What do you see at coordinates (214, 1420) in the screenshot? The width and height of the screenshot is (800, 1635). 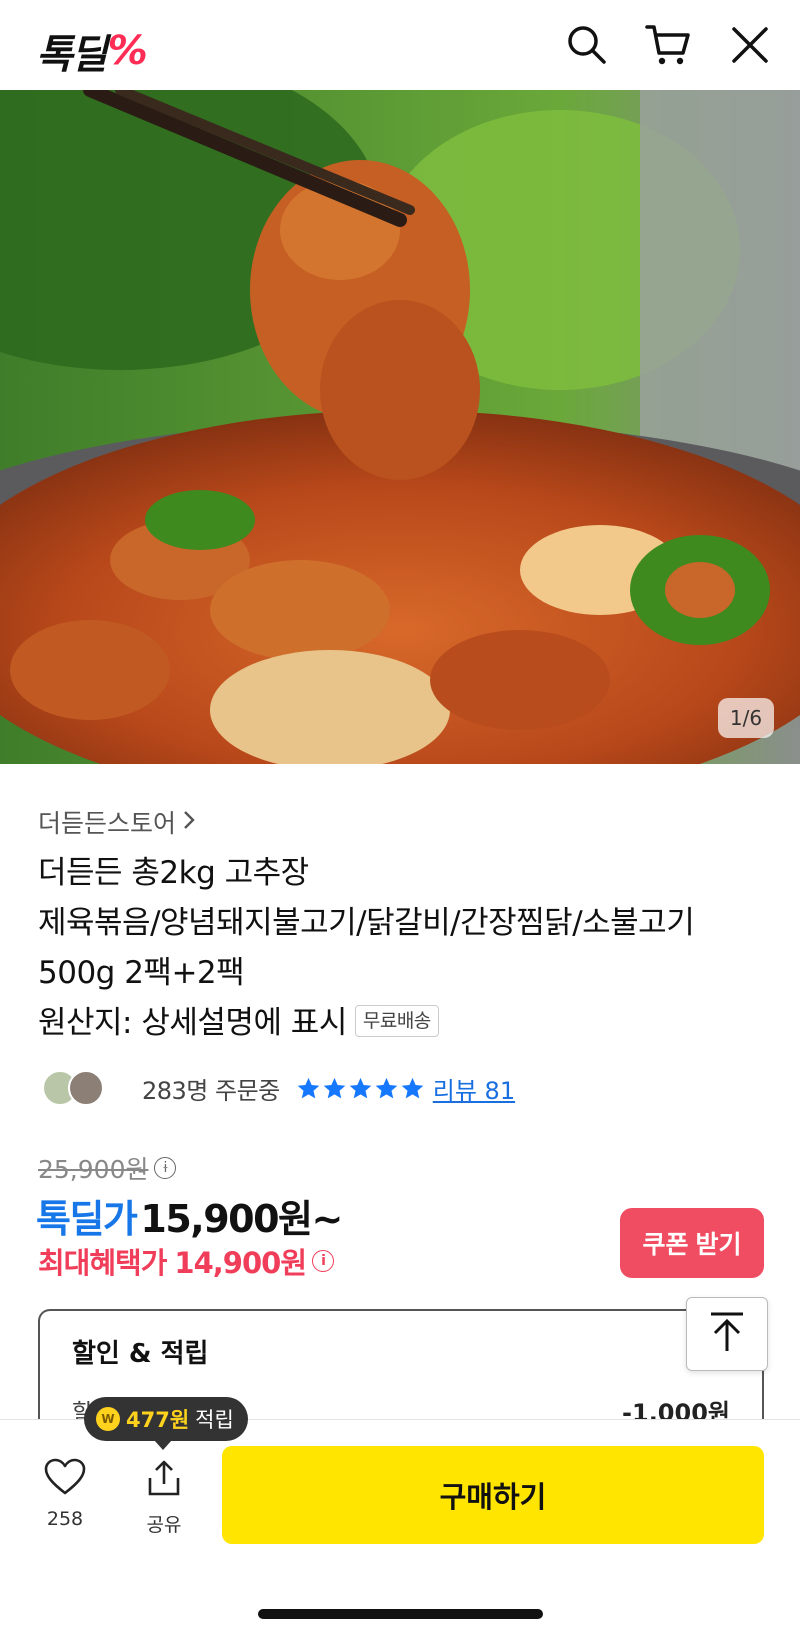 I see `points-suffix: 적립` at bounding box center [214, 1420].